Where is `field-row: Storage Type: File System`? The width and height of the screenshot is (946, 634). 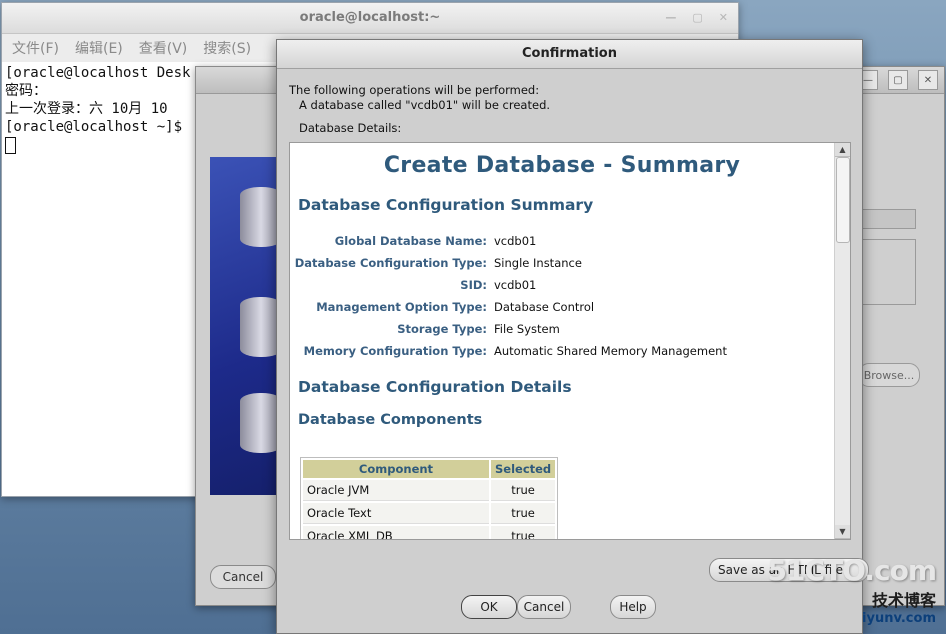
field-row: Storage Type: File System is located at coordinates (562, 329).